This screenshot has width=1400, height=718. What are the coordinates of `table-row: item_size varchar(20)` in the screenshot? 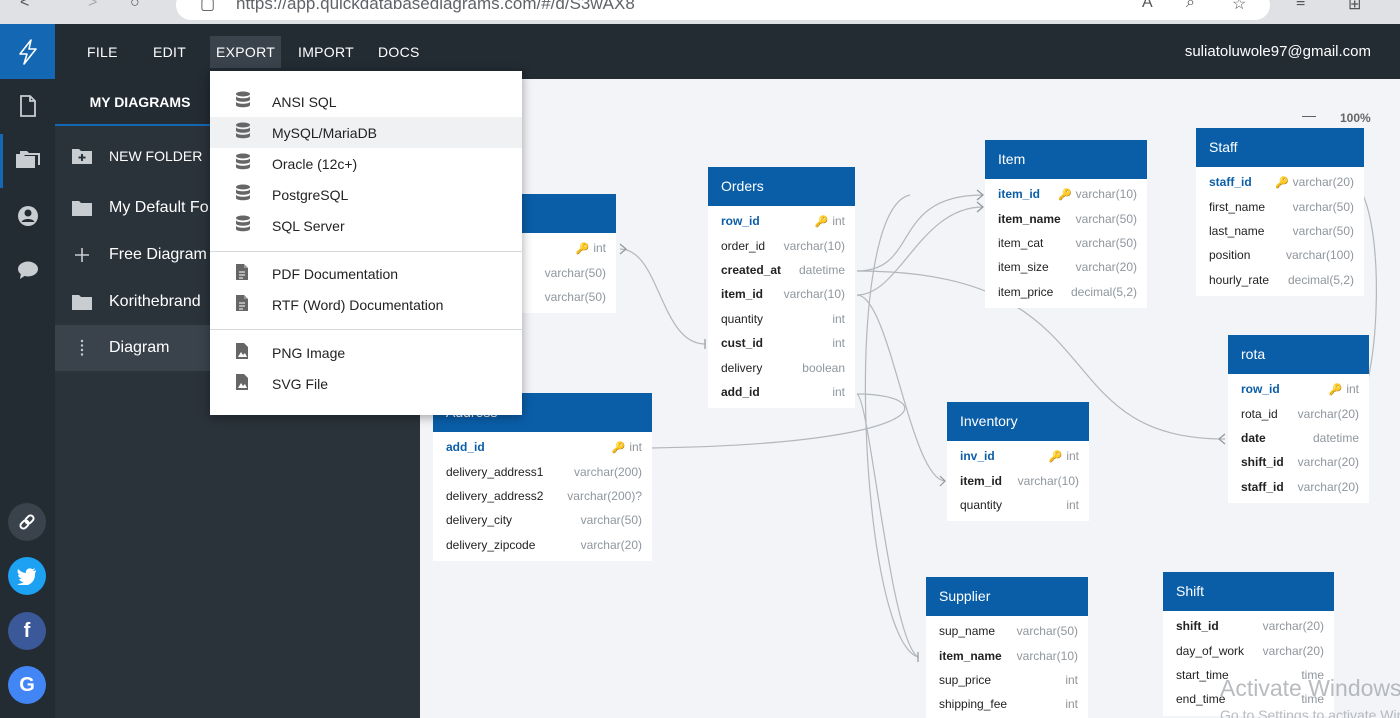 It's located at (1066, 267).